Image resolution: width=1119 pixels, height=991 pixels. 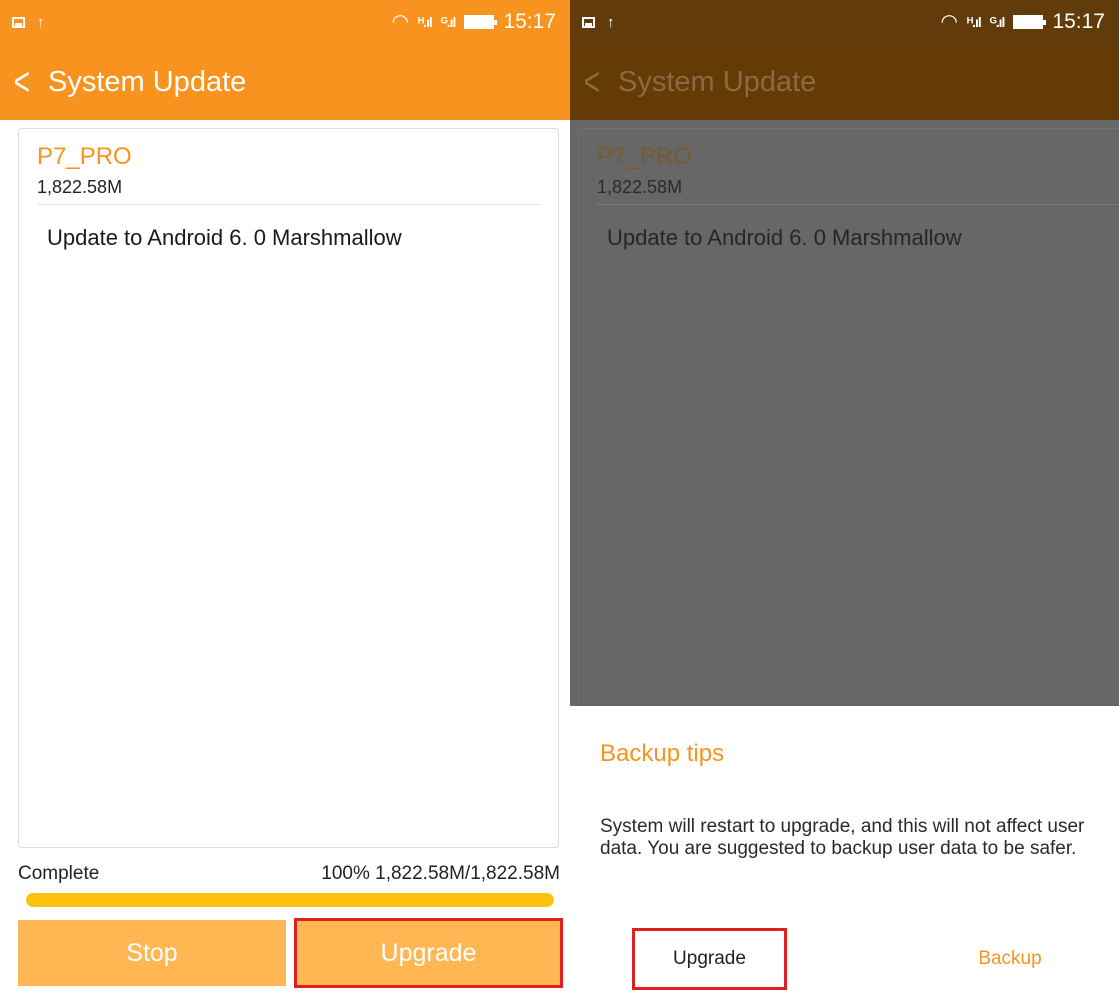 I want to click on upgrade-button: Upgrade, so click(x=428, y=953).